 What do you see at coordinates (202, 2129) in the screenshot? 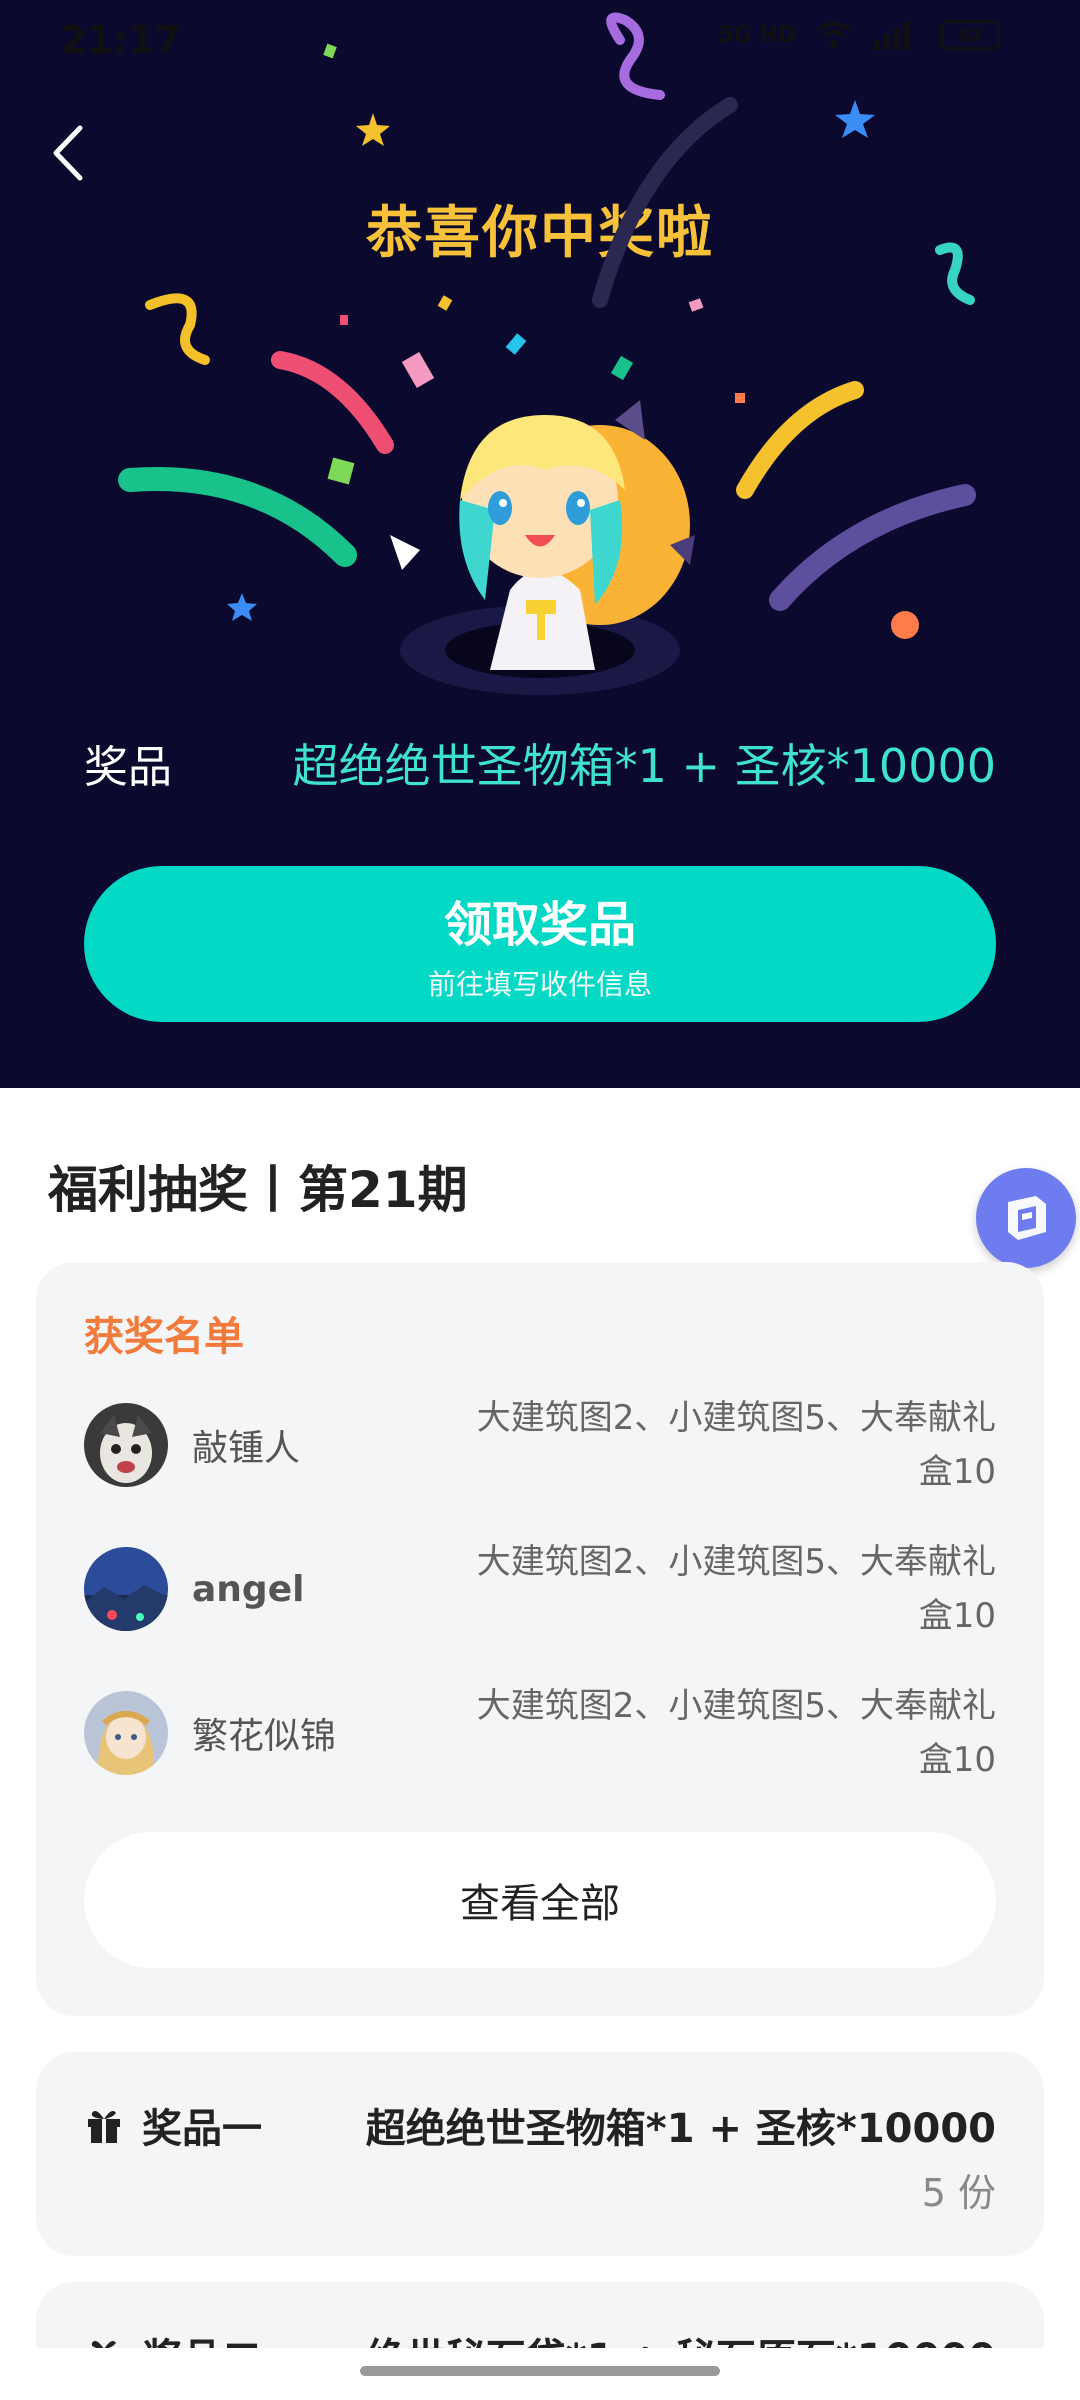
I see `prize-name: 奖品一` at bounding box center [202, 2129].